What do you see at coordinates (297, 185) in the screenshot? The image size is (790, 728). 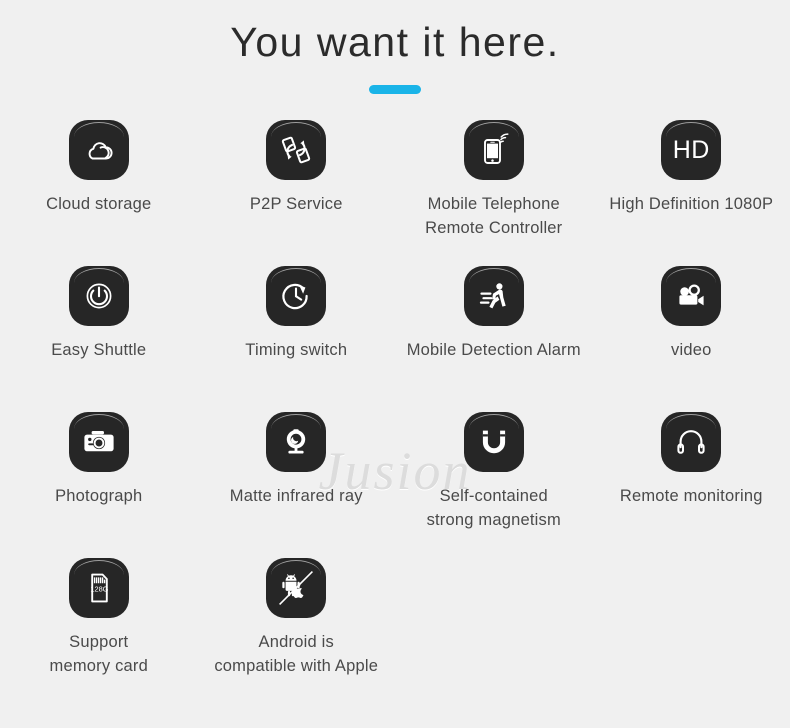 I see `feature-item-p2p-service: P2P Service` at bounding box center [297, 185].